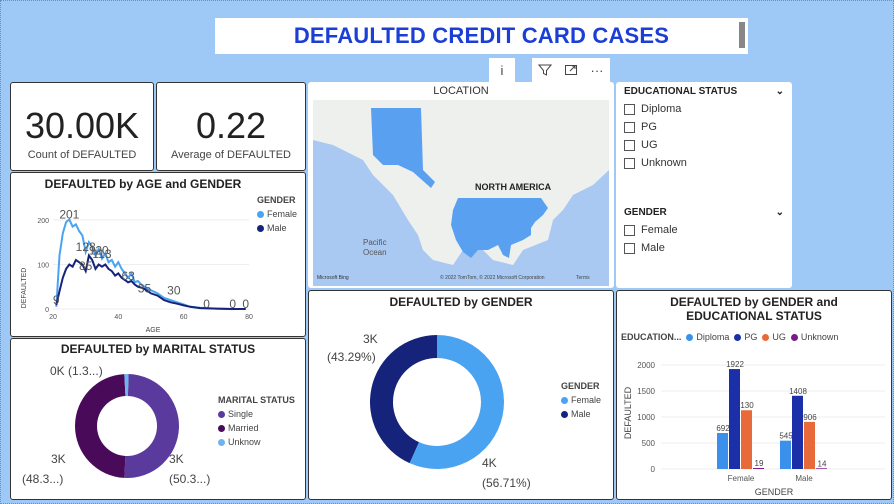  I want to click on y-tick-label: 2000, so click(646, 365).